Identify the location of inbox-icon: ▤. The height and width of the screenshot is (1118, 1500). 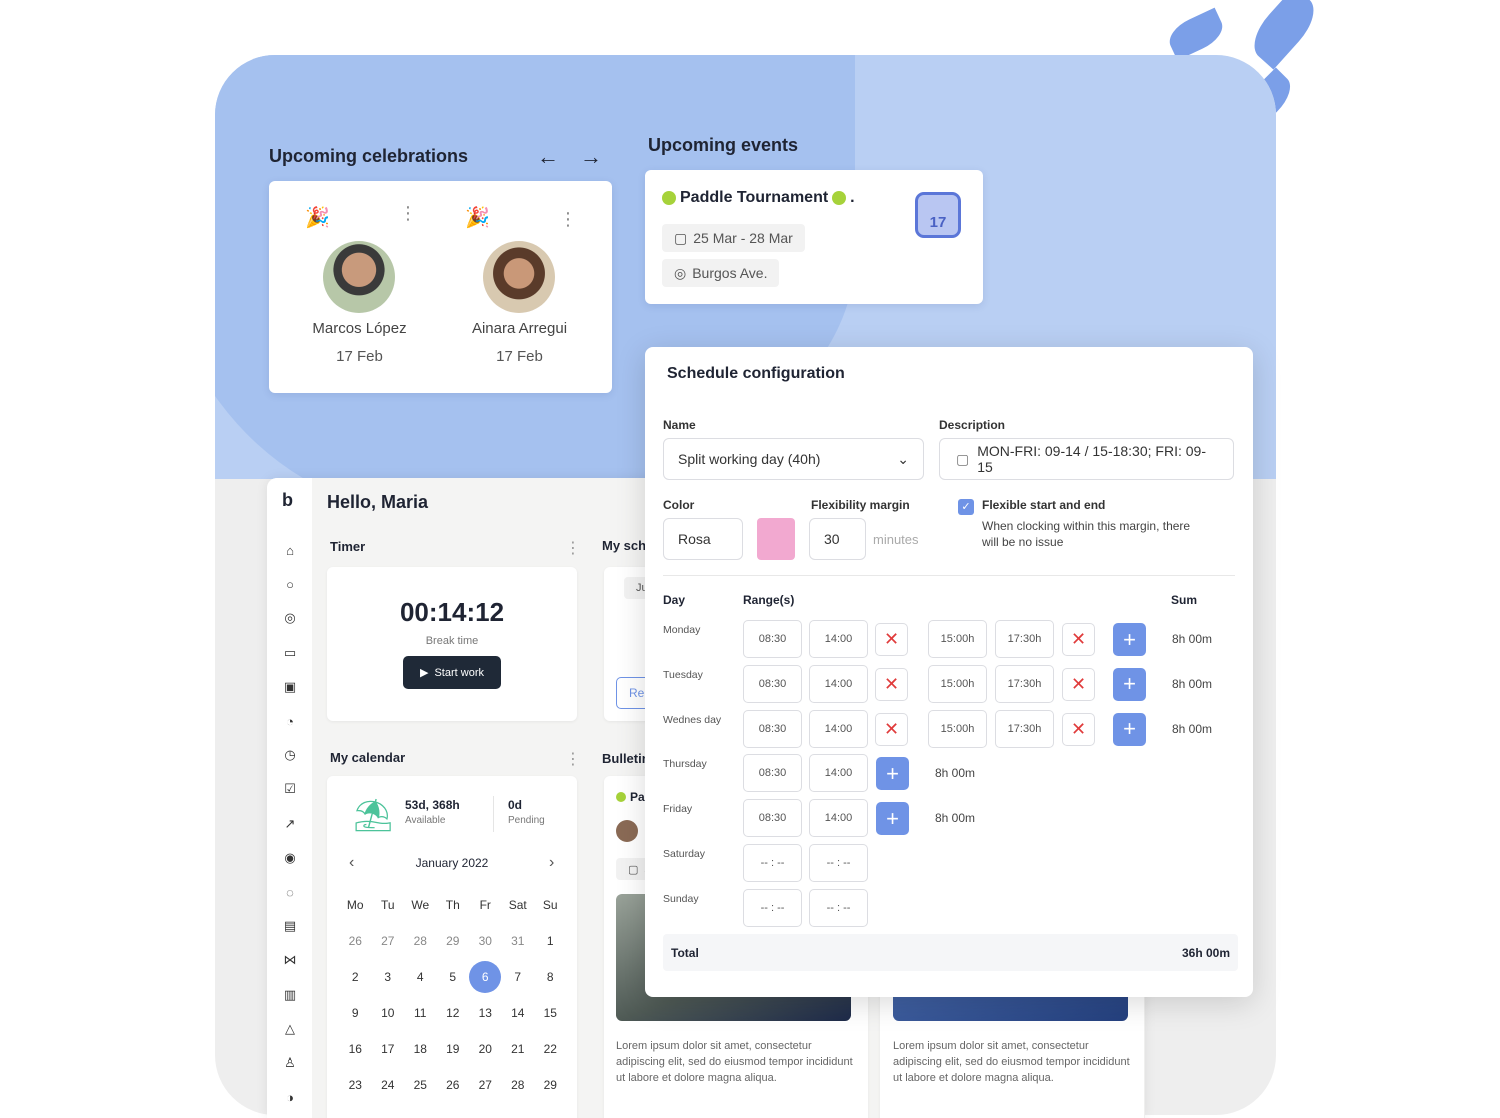
(290, 926).